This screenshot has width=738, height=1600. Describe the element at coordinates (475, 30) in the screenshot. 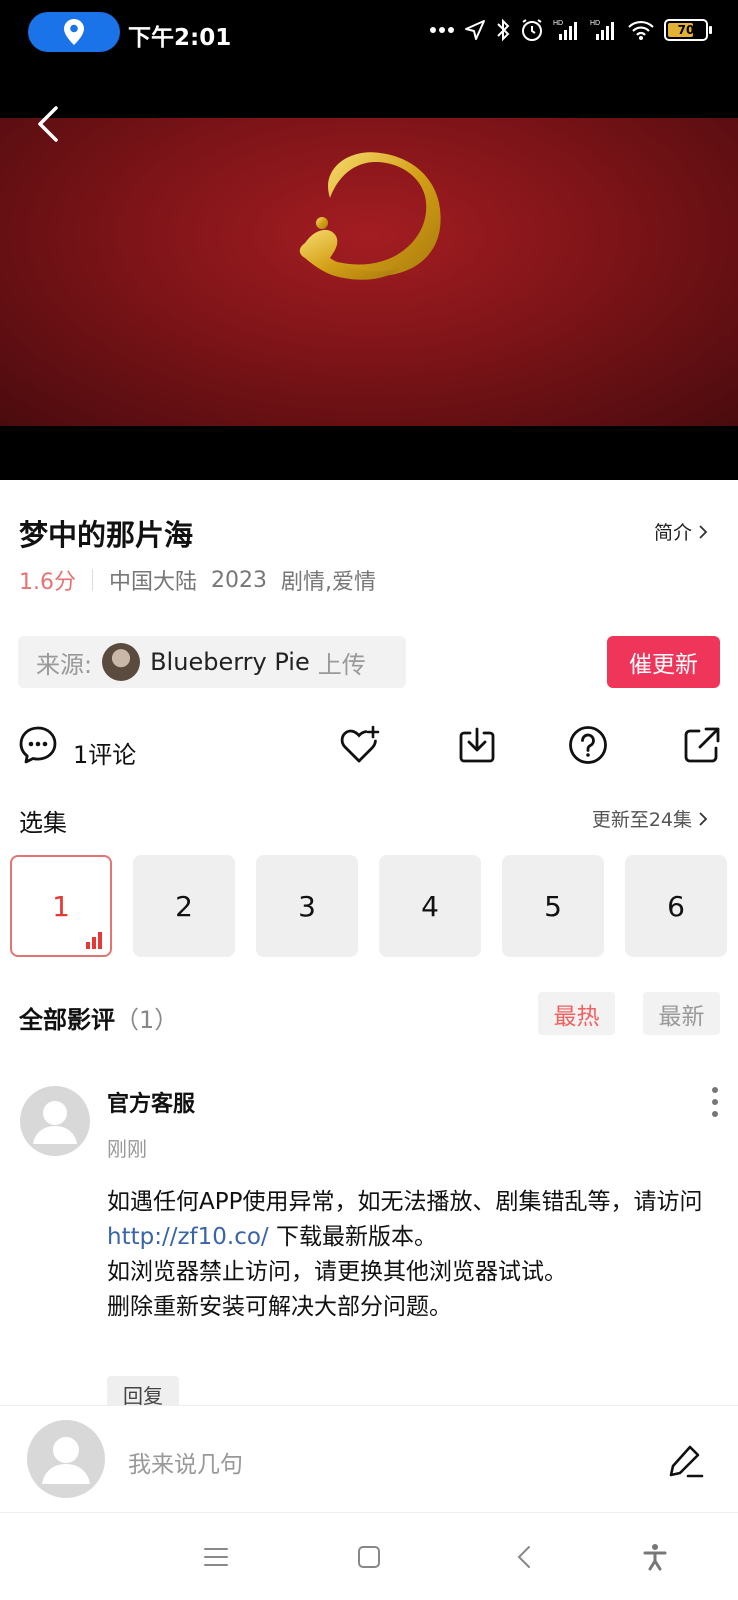

I see `navigation-icon` at that location.